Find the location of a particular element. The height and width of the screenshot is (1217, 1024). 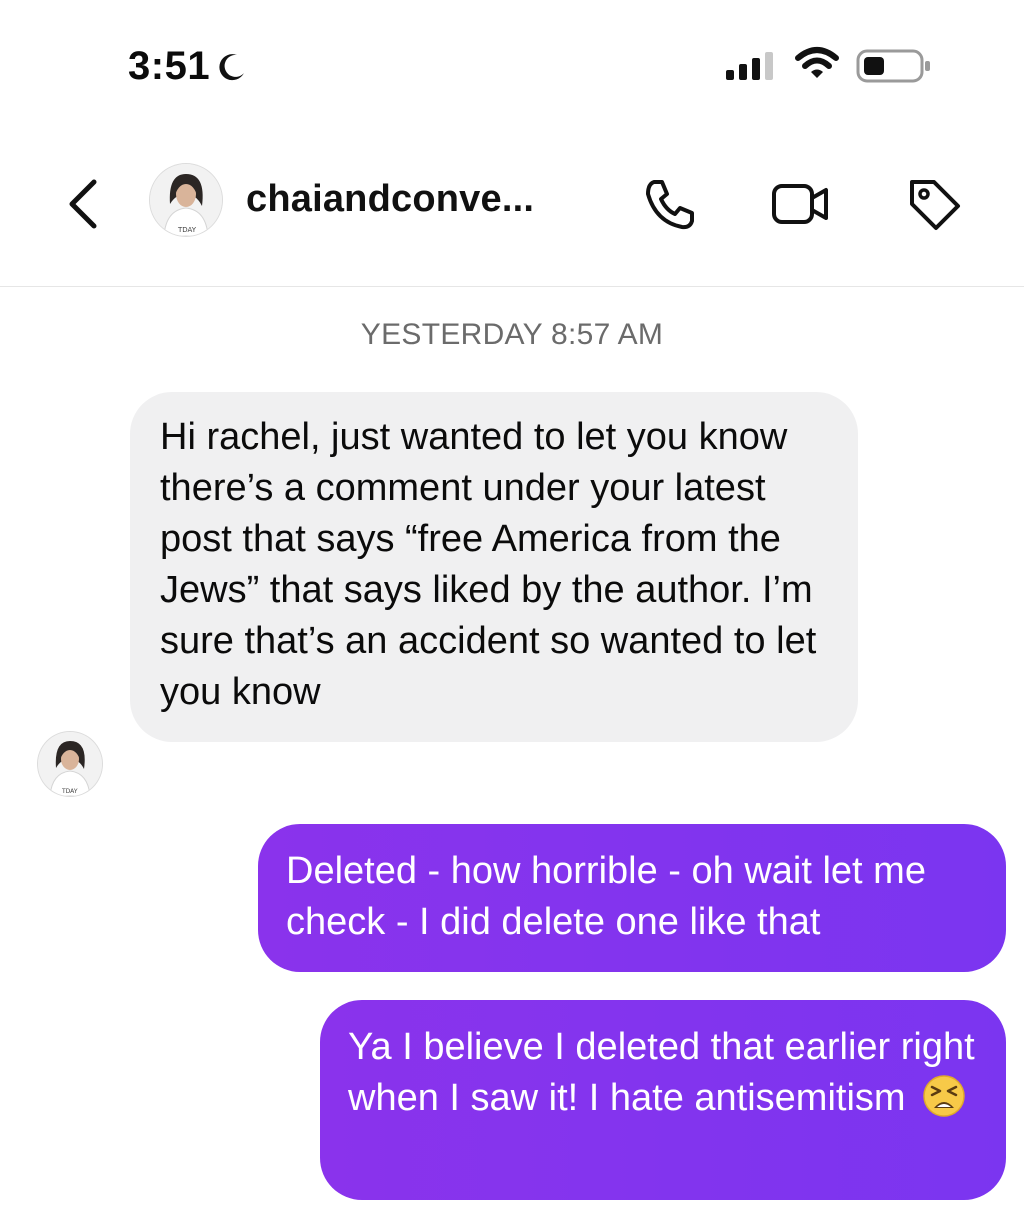

status-bar: 3:51 is located at coordinates (512, 60).